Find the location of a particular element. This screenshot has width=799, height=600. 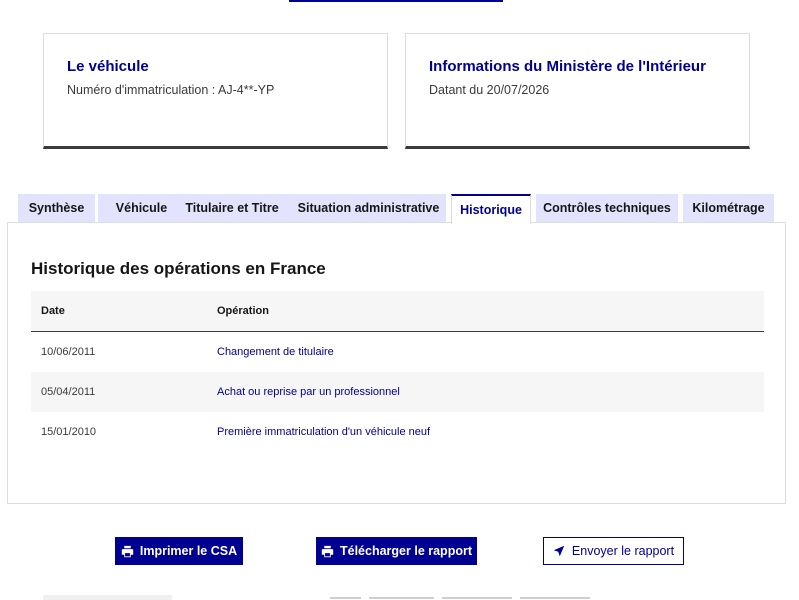

tab-kilometrage: Kilométrage is located at coordinates (728, 208).